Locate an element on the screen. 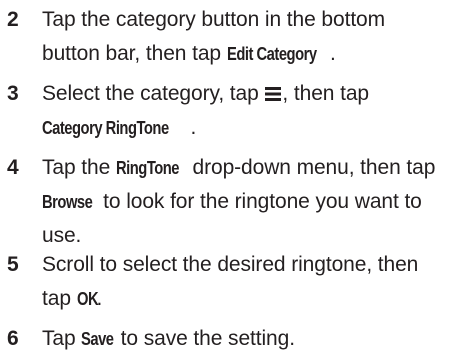 This screenshot has height=356, width=465. step-text-segment: drop-down menu, then tap is located at coordinates (311, 167).